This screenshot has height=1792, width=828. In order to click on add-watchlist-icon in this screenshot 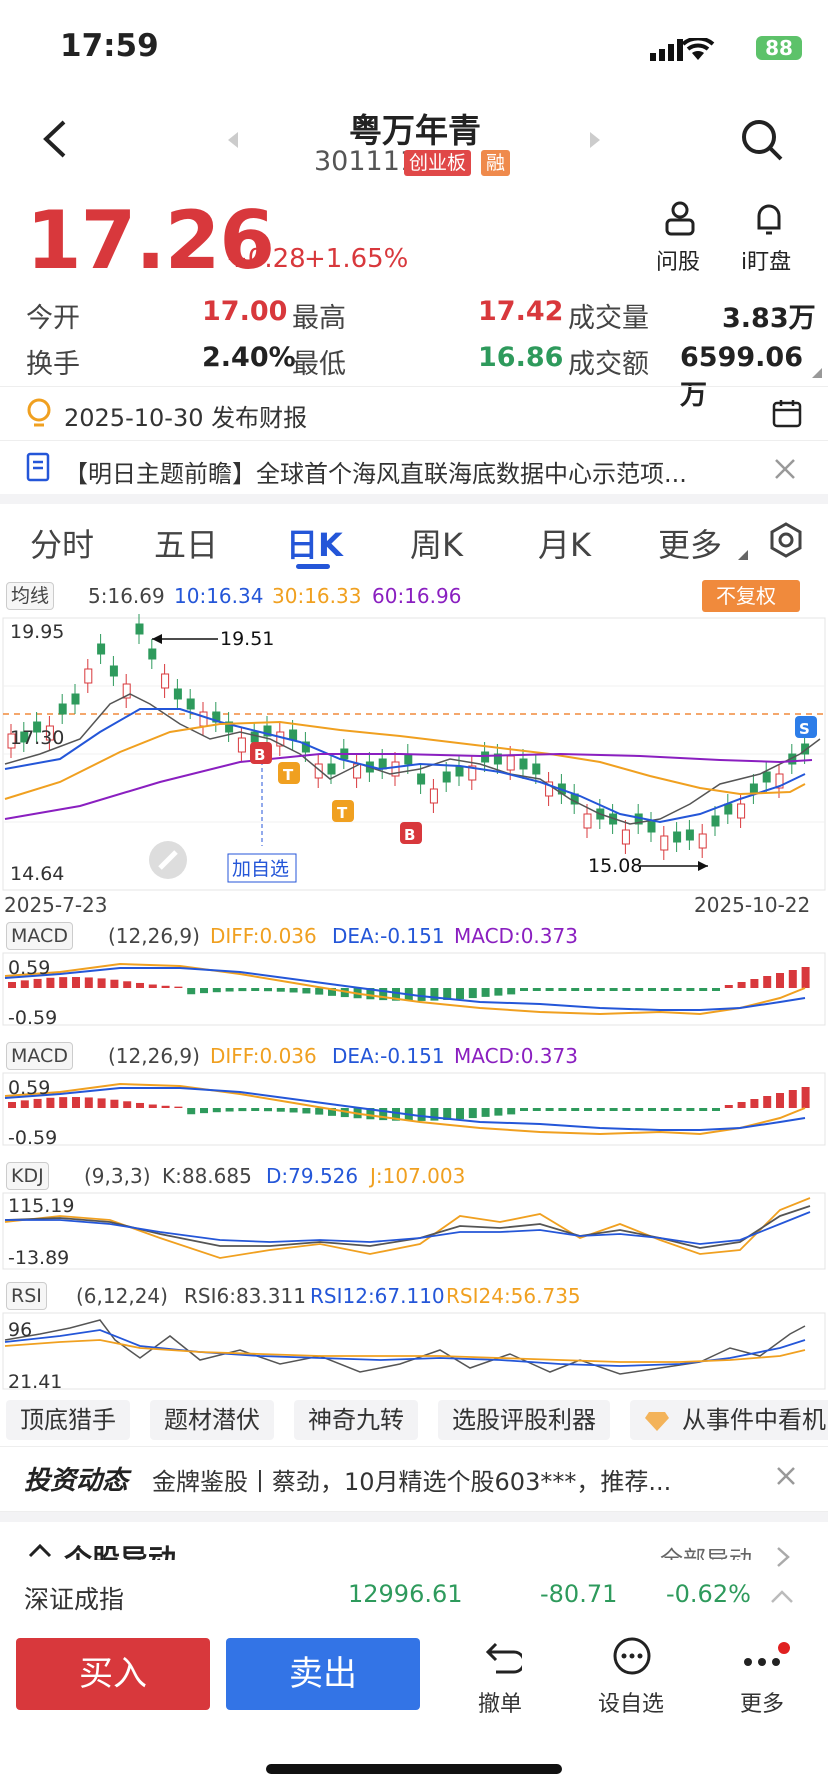, I will do `click(632, 1656)`.